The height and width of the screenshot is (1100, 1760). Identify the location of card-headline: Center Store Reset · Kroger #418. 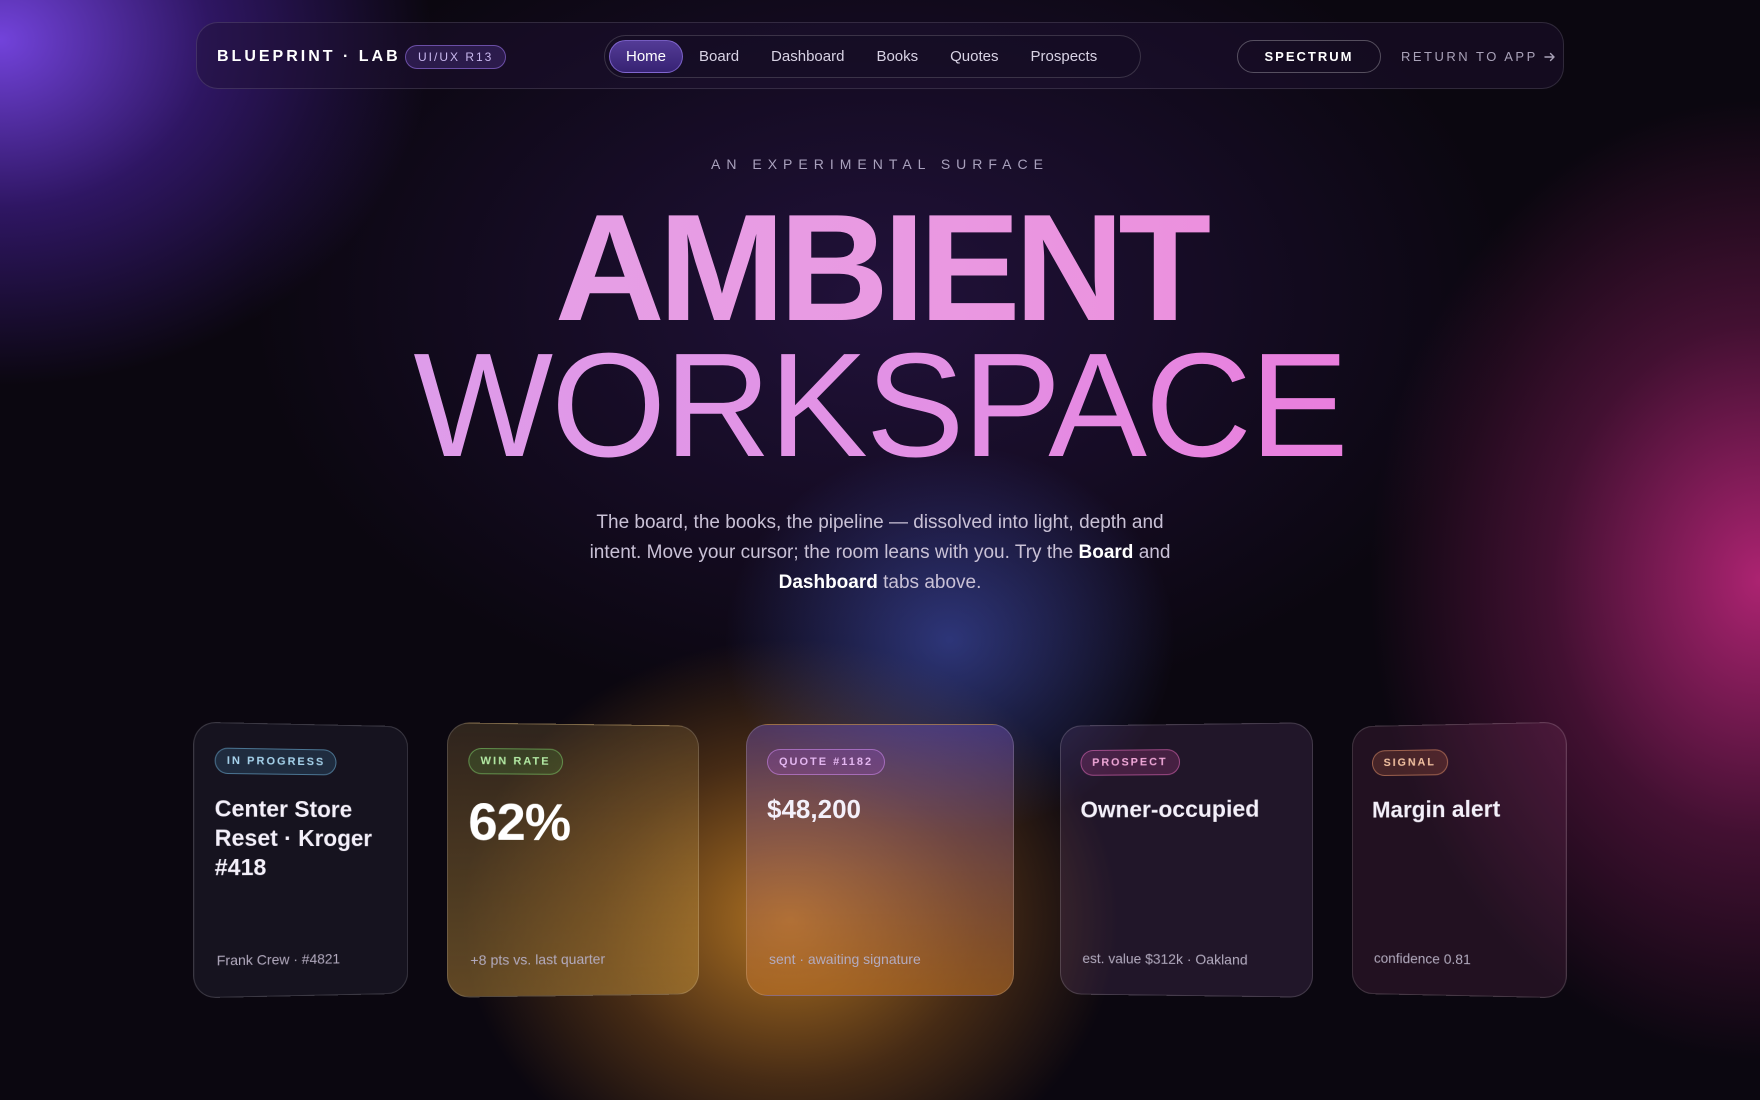
(293, 838).